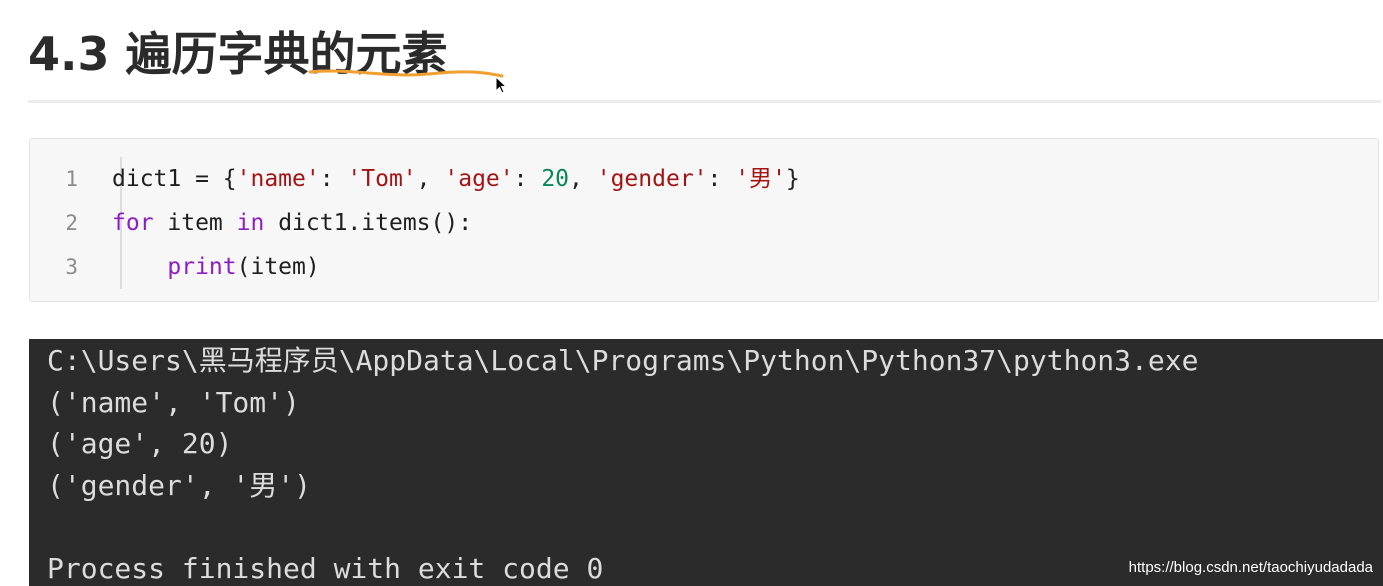 This screenshot has width=1383, height=586. What do you see at coordinates (250, 223) in the screenshot?
I see `code-token-kw: in` at bounding box center [250, 223].